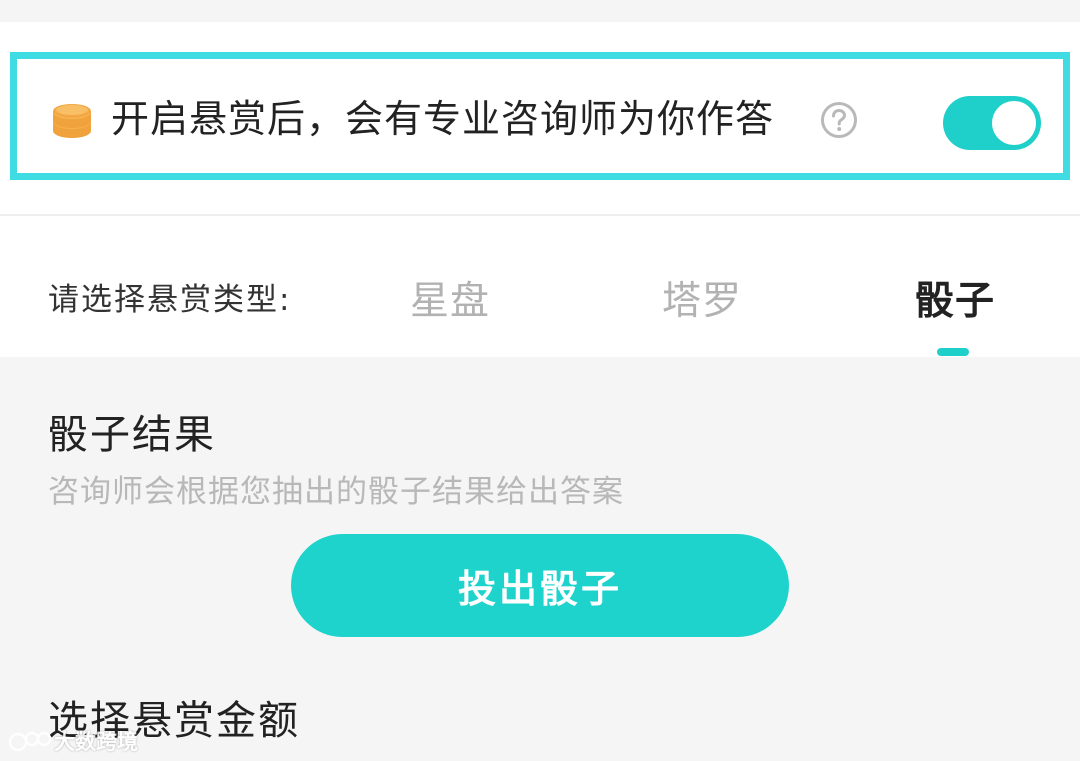 This screenshot has width=1080, height=761. I want to click on watermark-logo-icon, so click(30, 741).